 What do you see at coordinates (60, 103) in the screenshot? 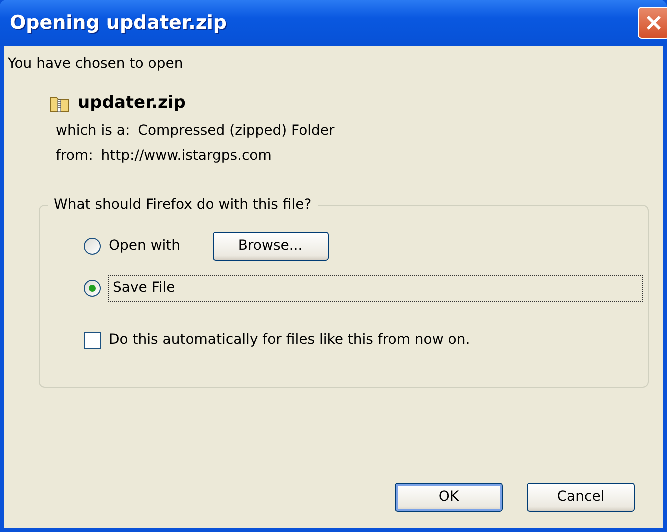
I see `zip-folder-icon` at bounding box center [60, 103].